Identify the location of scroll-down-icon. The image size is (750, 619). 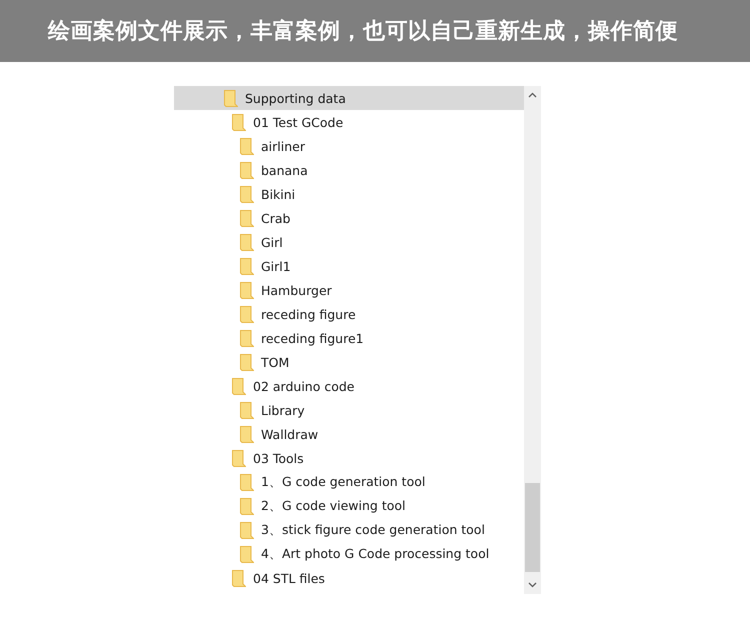
(532, 585).